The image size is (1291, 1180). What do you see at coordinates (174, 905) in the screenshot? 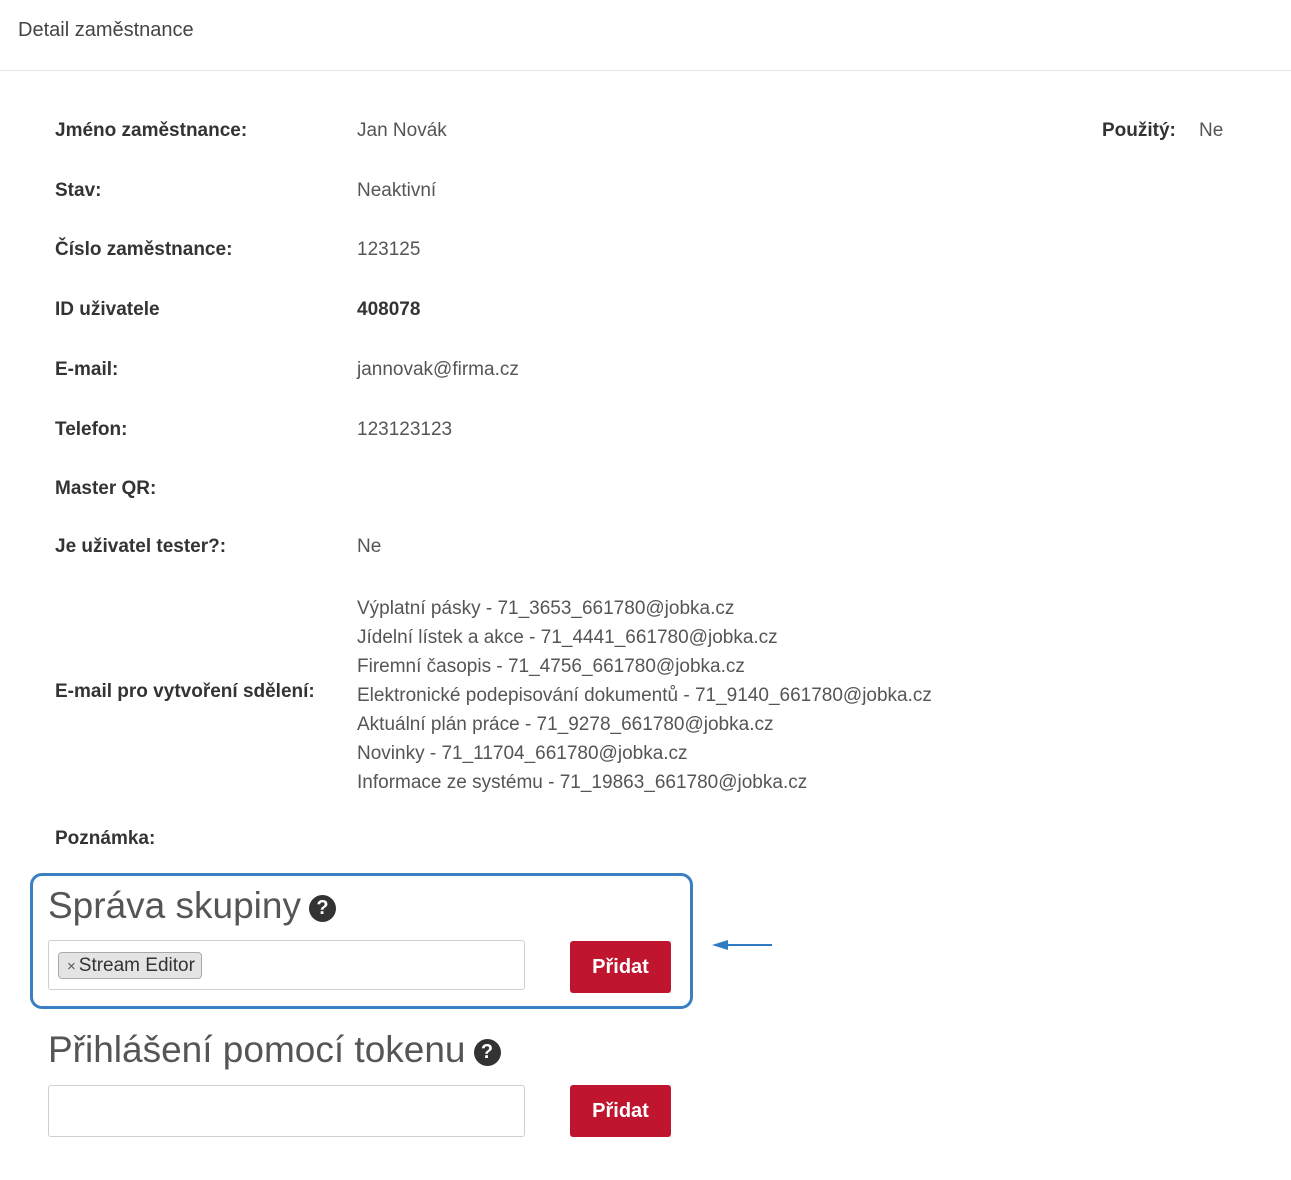
I see `group-management-title-text: Správa skupiny` at bounding box center [174, 905].